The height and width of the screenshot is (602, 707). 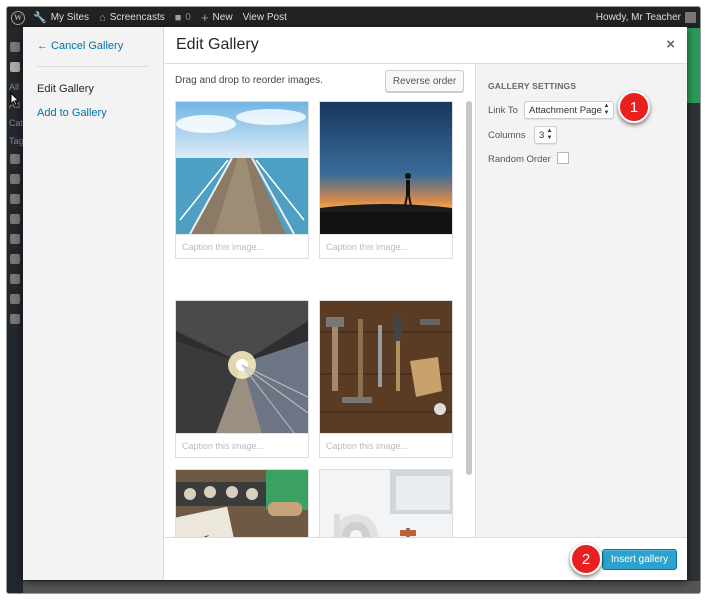 What do you see at coordinates (242, 367) in the screenshot?
I see `train-station-at-sunrise-image` at bounding box center [242, 367].